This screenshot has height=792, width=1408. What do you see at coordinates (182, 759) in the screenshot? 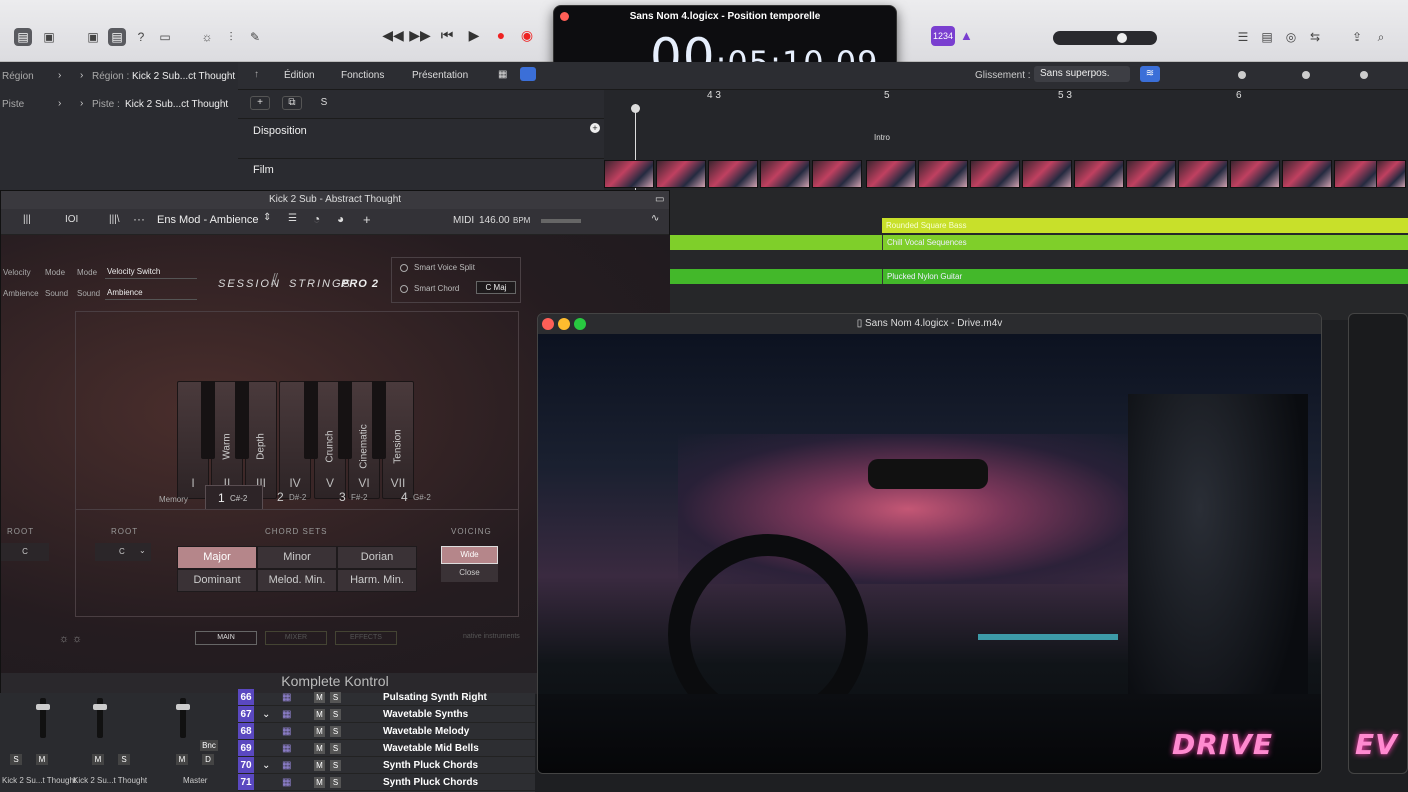
I see `master-mute-button: M` at bounding box center [182, 759].